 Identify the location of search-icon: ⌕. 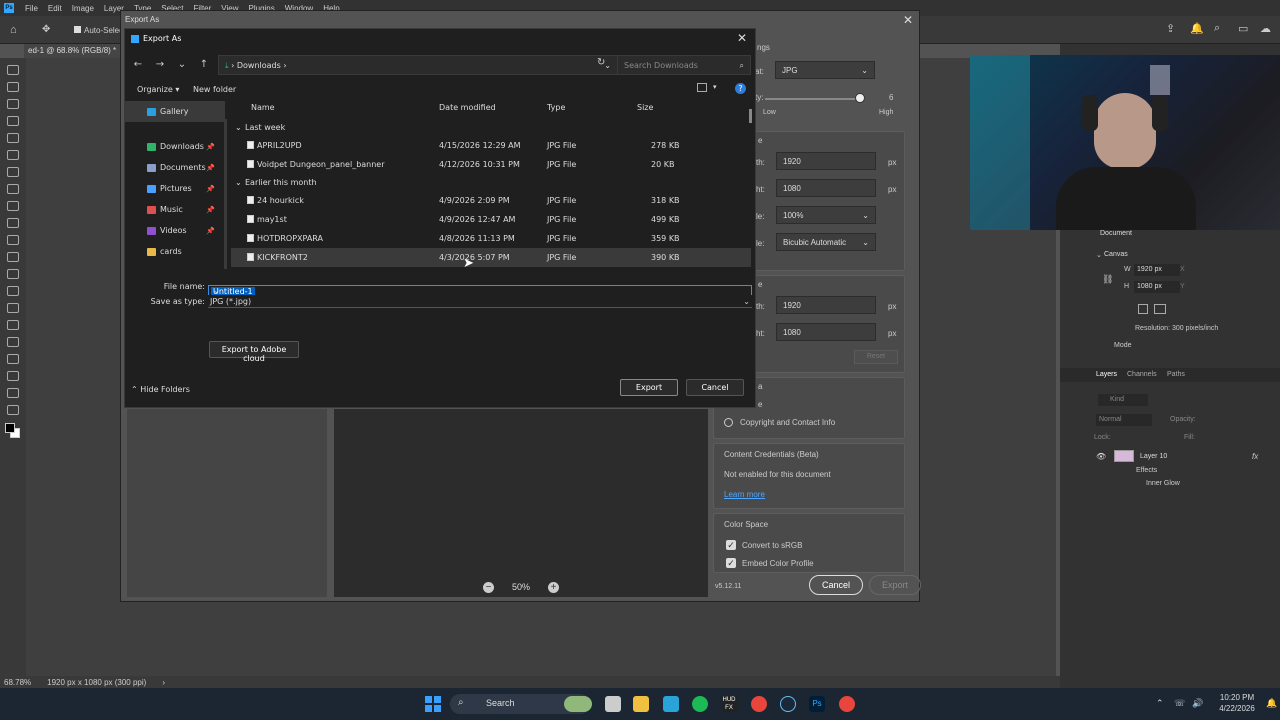
(1217, 28).